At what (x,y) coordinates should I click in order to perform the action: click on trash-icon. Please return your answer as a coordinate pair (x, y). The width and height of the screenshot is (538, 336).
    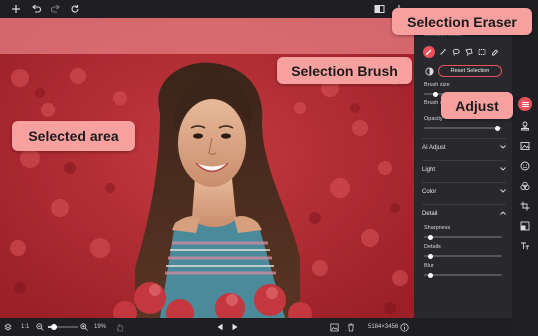
    Looking at the image, I should click on (351, 327).